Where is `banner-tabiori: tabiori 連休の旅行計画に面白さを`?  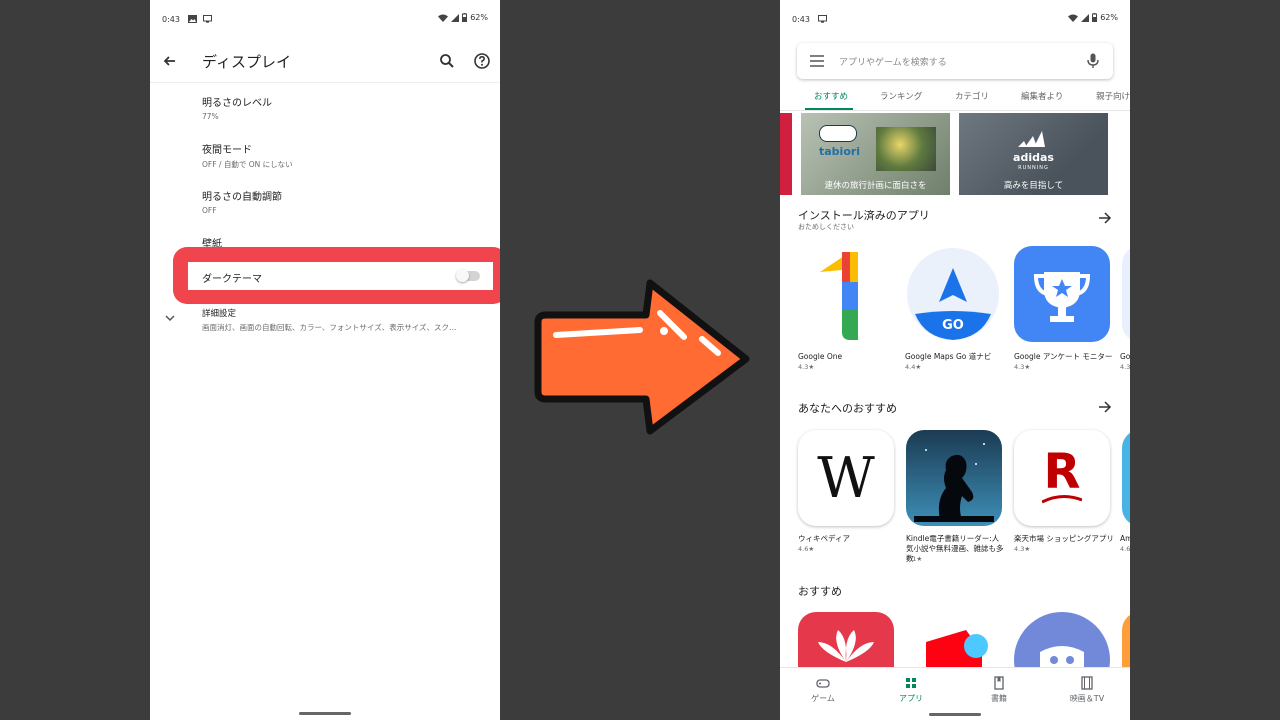
banner-tabiori: tabiori 連休の旅行計画に面白さを is located at coordinates (875, 154).